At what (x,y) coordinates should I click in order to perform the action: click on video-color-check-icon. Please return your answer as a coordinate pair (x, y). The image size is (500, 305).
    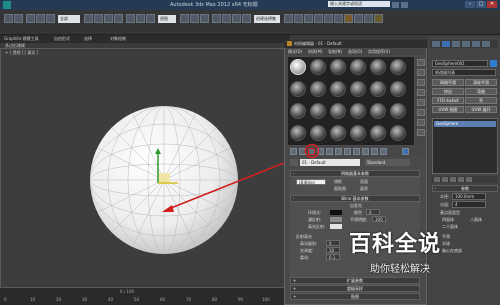
    Looking at the image, I should click on (421, 102).